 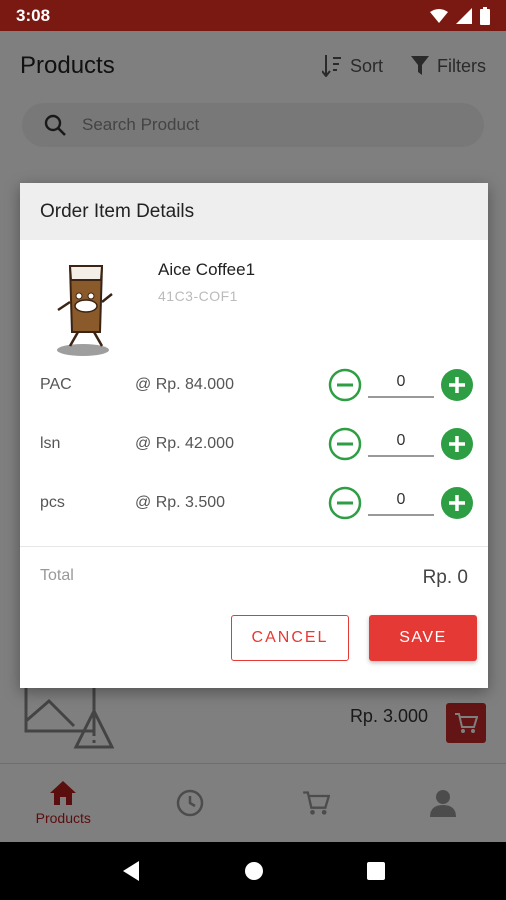 What do you see at coordinates (57, 575) in the screenshot?
I see `total-label: Total` at bounding box center [57, 575].